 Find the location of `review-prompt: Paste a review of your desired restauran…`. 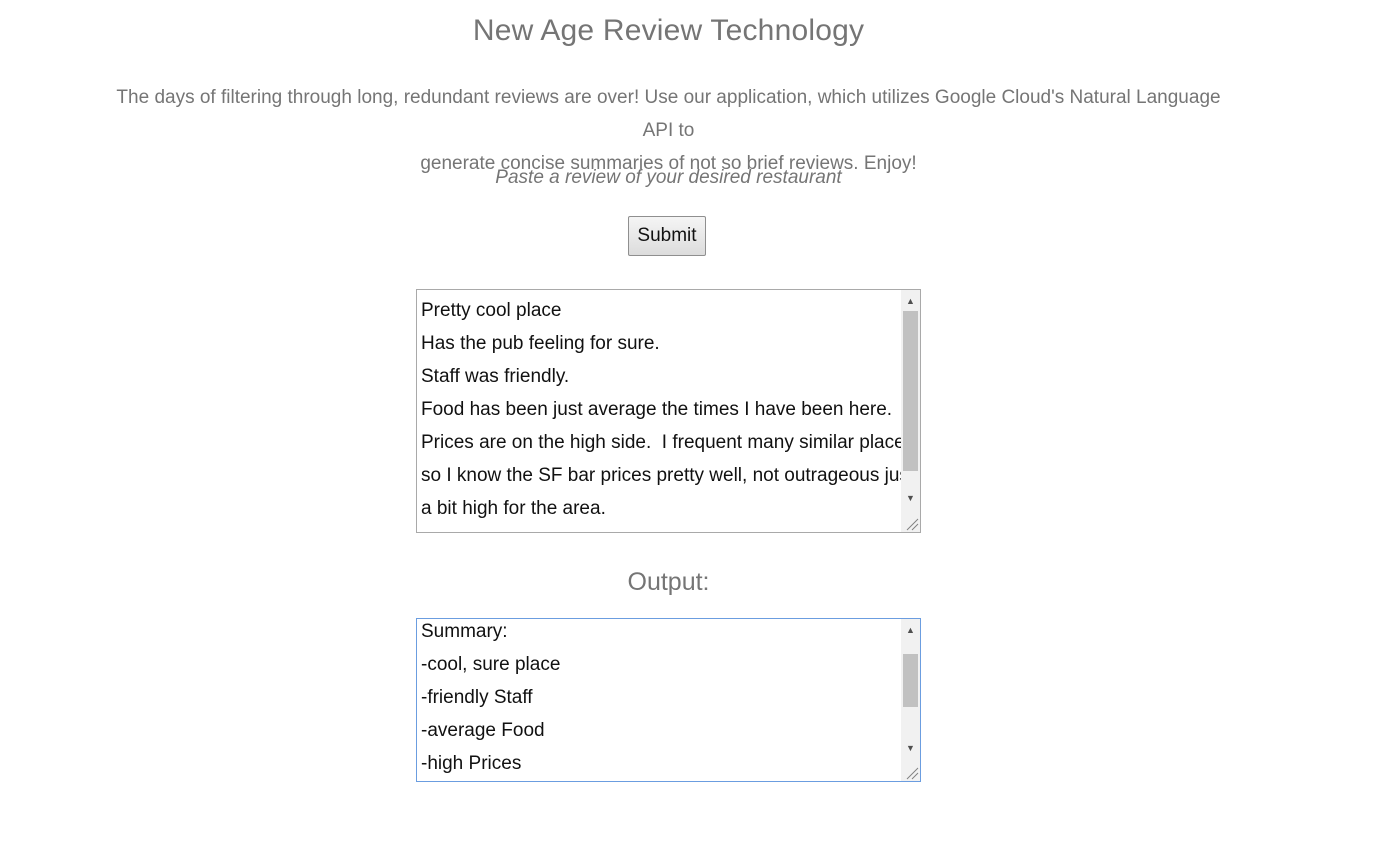

review-prompt: Paste a review of your desired restauran… is located at coordinates (668, 177).